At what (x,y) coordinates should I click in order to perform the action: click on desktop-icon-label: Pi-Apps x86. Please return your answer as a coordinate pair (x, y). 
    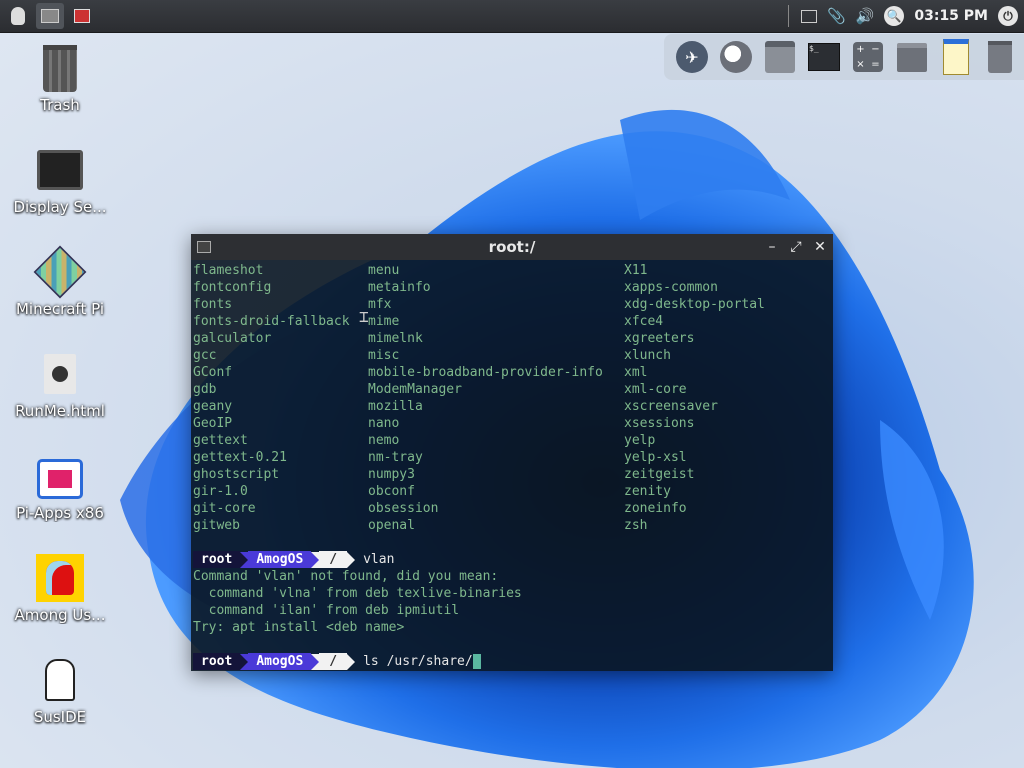
    Looking at the image, I should click on (60, 513).